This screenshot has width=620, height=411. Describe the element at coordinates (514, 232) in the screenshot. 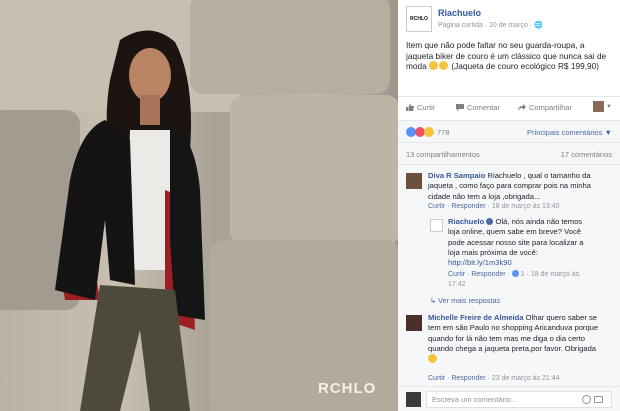

I see `reply-text: loja online, quem sabe em breve? Você` at that location.